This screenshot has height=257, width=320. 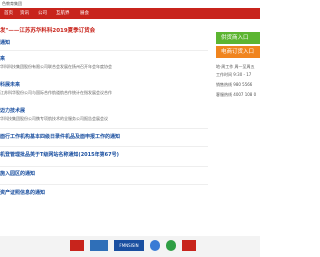 What do you see at coordinates (238, 52) in the screenshot?
I see `retailer-entry-button: 电商订货入口` at bounding box center [238, 52].